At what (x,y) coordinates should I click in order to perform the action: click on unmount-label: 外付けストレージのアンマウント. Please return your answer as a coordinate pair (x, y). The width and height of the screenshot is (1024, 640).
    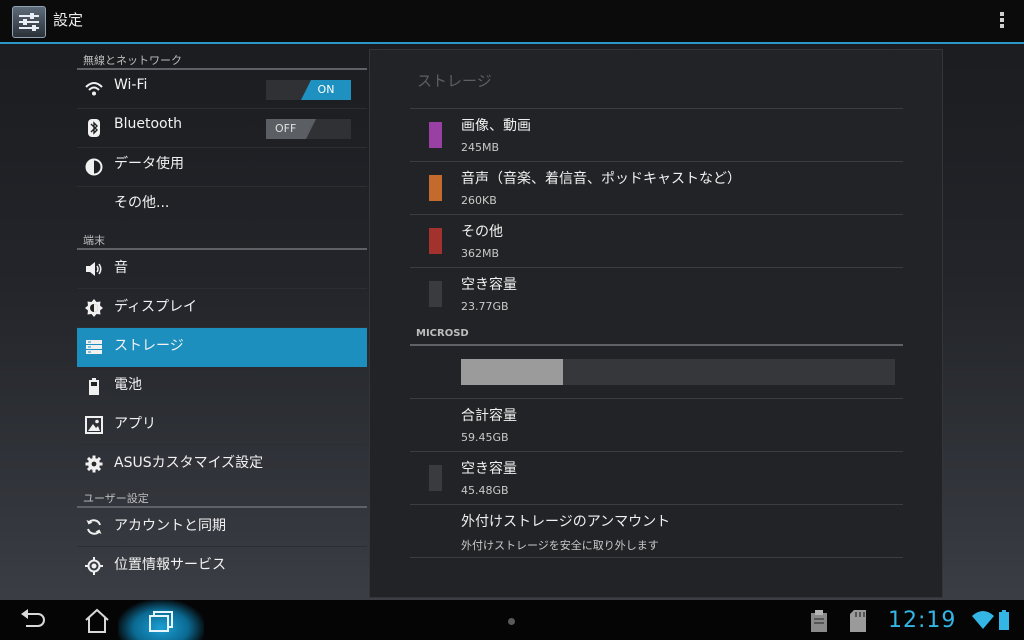
    Looking at the image, I should click on (566, 522).